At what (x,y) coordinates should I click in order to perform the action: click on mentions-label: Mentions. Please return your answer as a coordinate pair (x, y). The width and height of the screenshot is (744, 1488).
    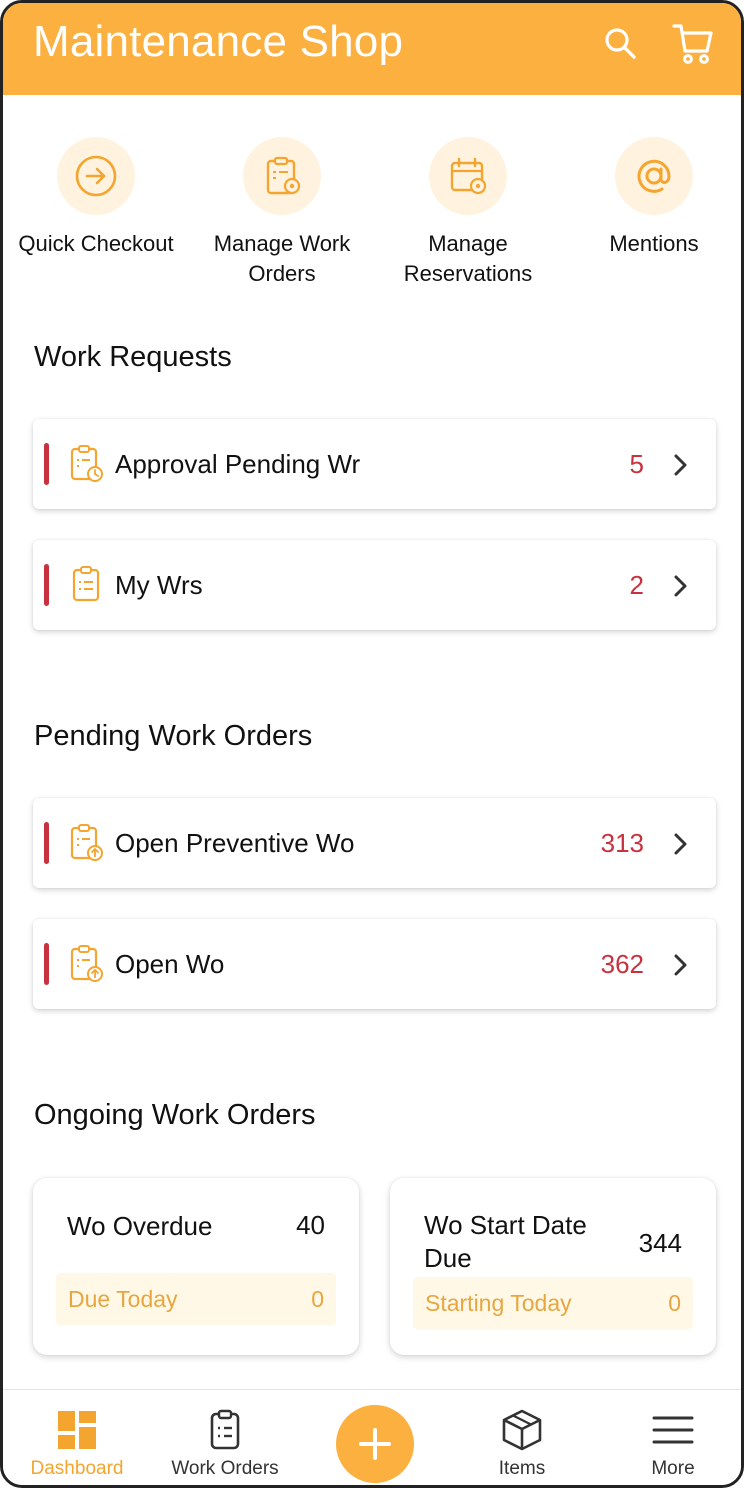
    Looking at the image, I should click on (654, 243).